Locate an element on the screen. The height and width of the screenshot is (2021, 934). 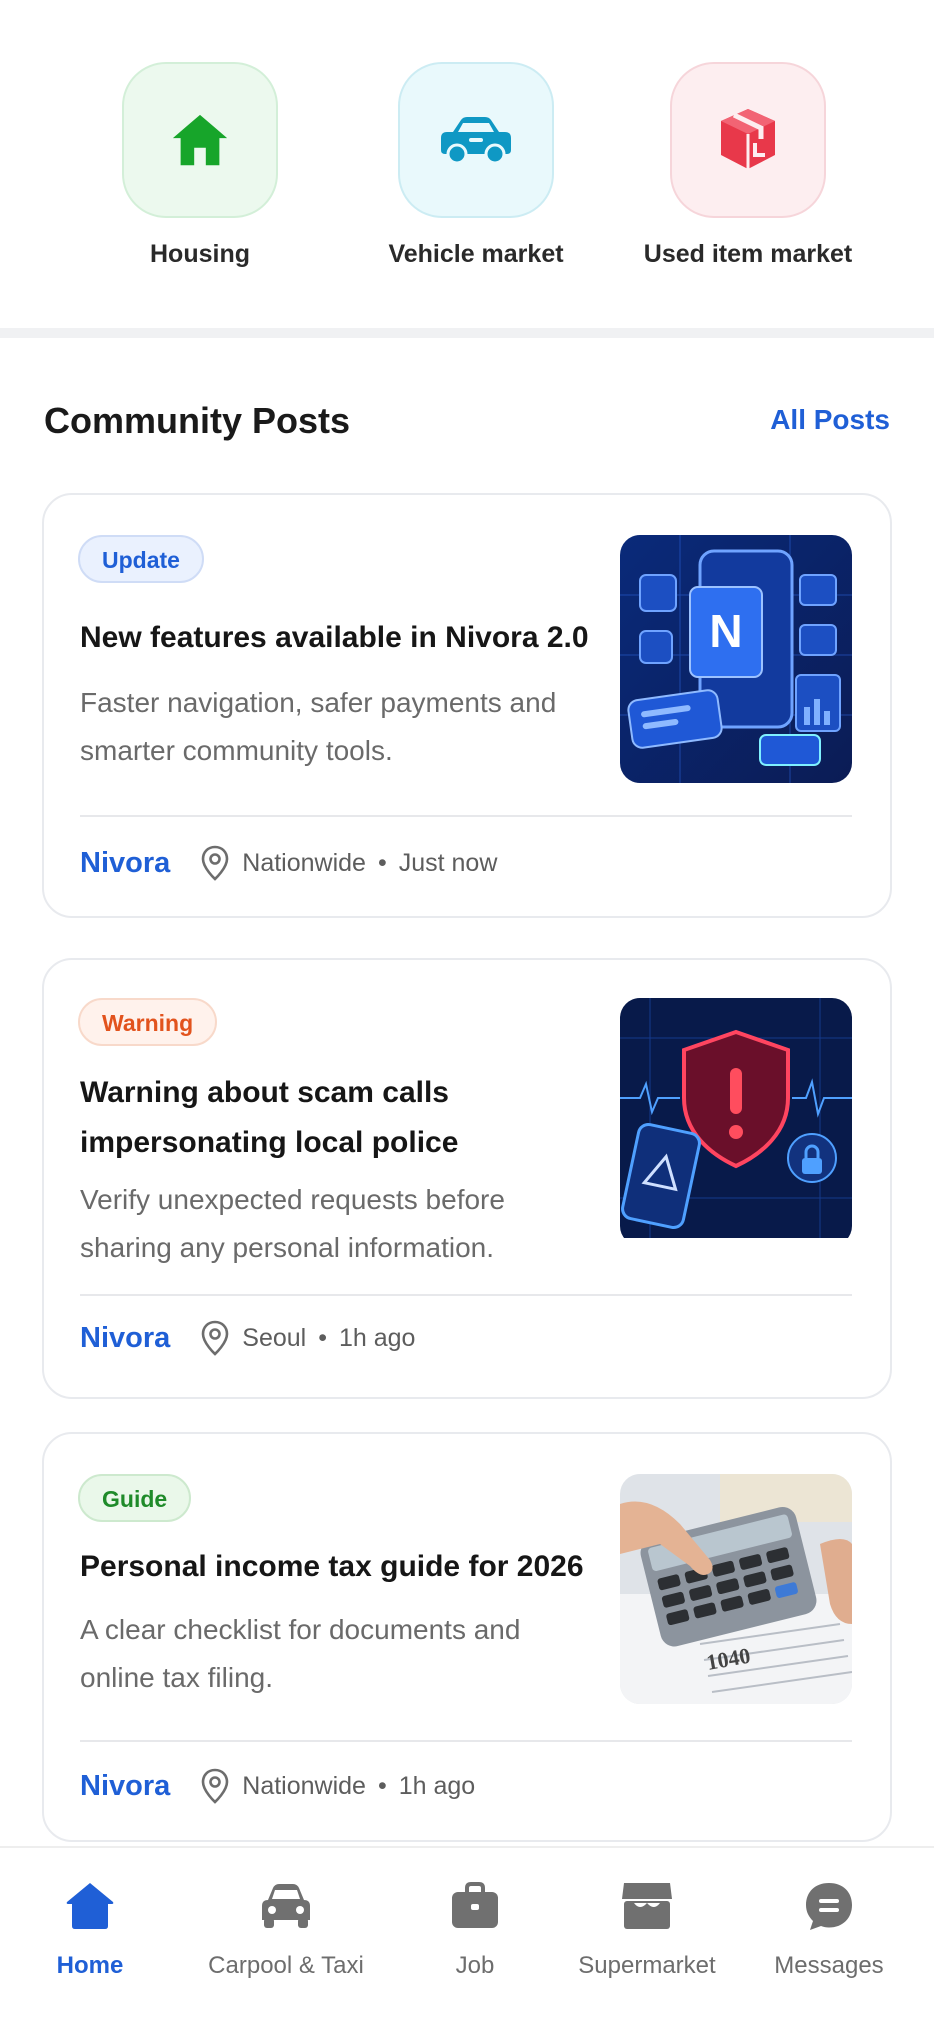
post-meta: Nivora Nationwide • 1h ago is located at coordinates (466, 1786).